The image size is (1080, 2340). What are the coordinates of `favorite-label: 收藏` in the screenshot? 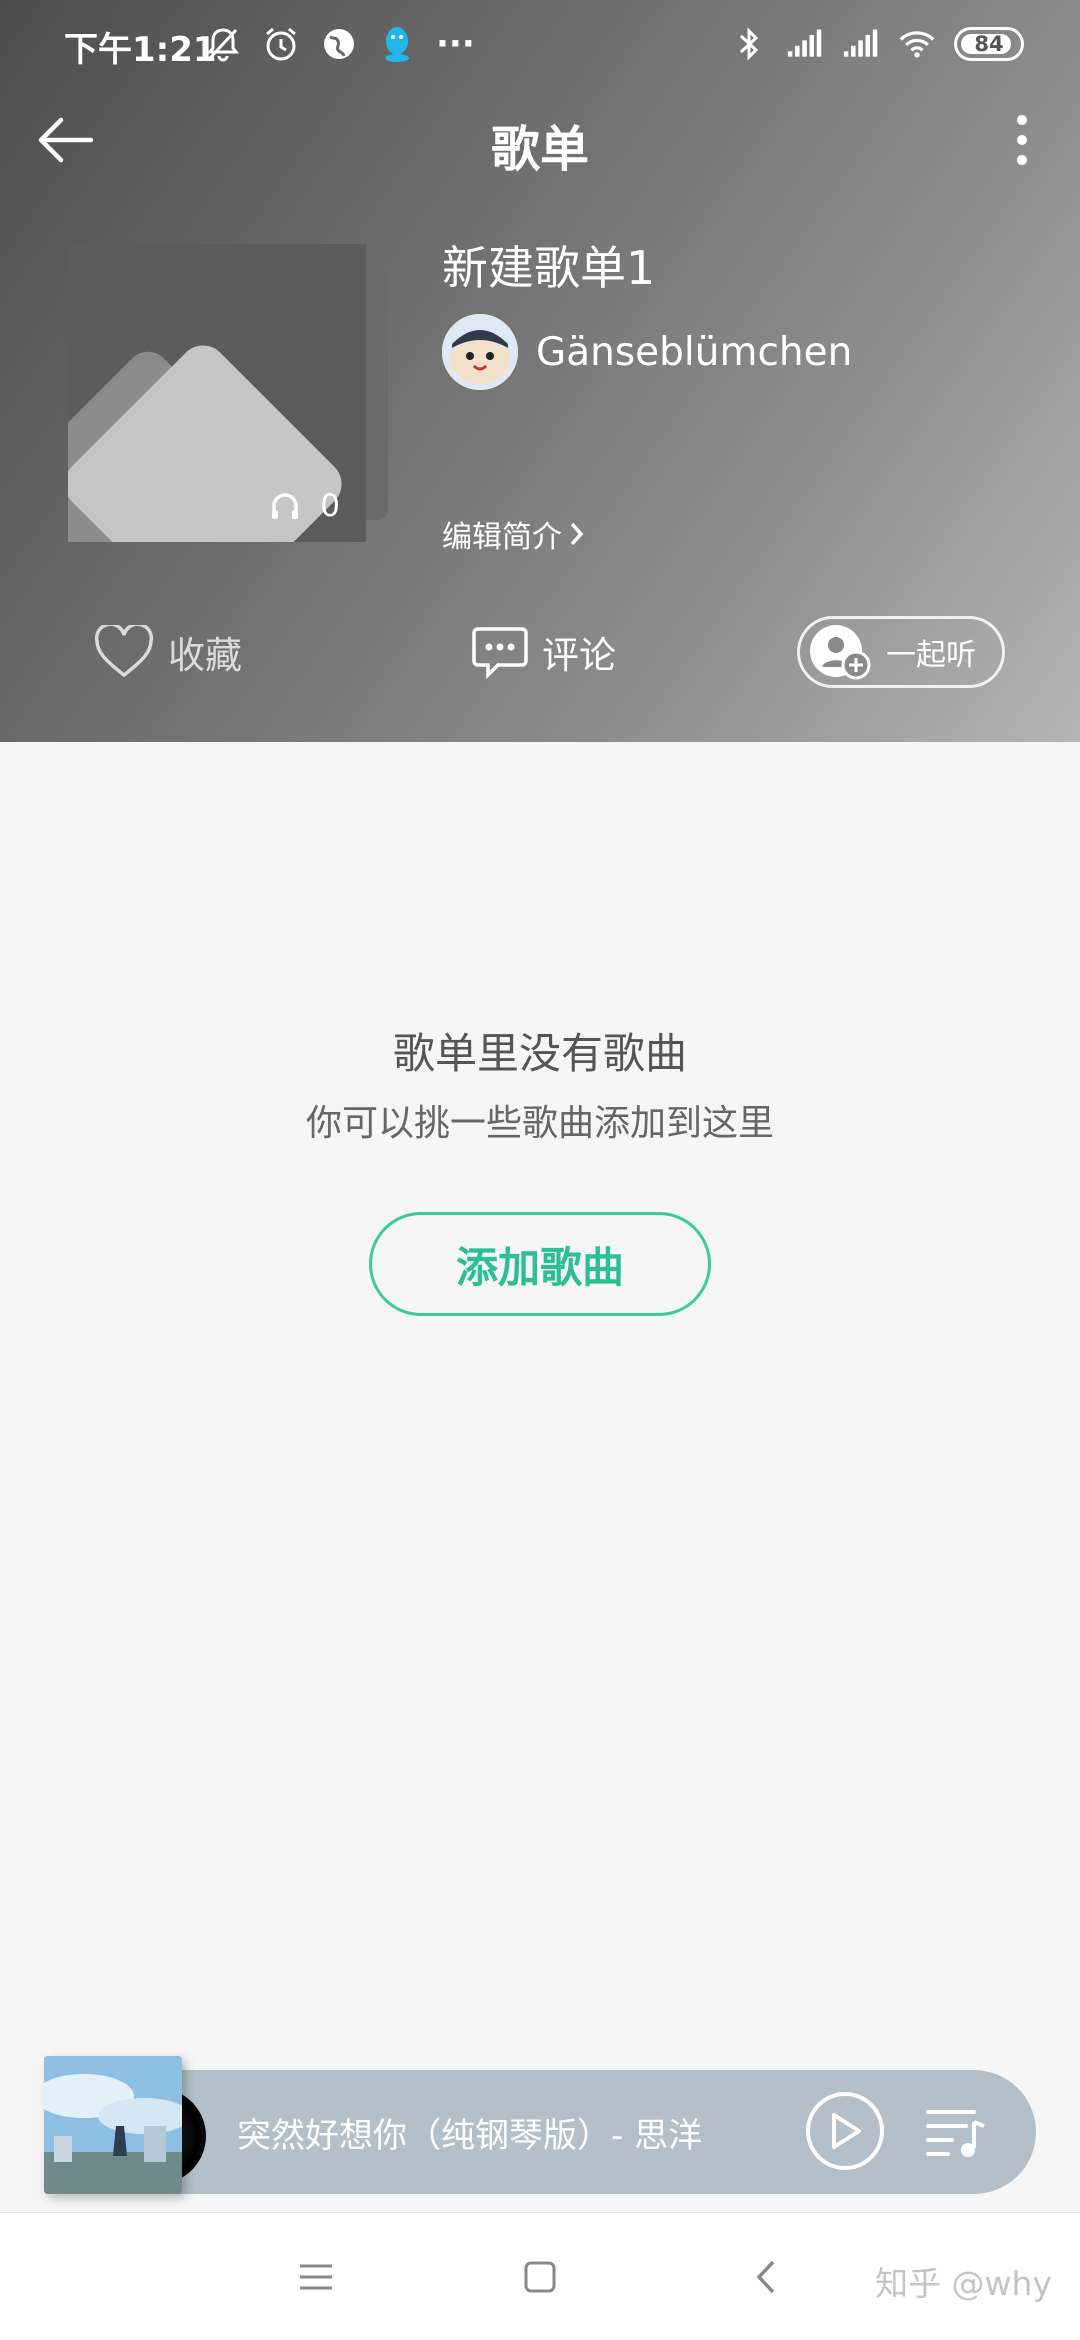 It's located at (205, 655).